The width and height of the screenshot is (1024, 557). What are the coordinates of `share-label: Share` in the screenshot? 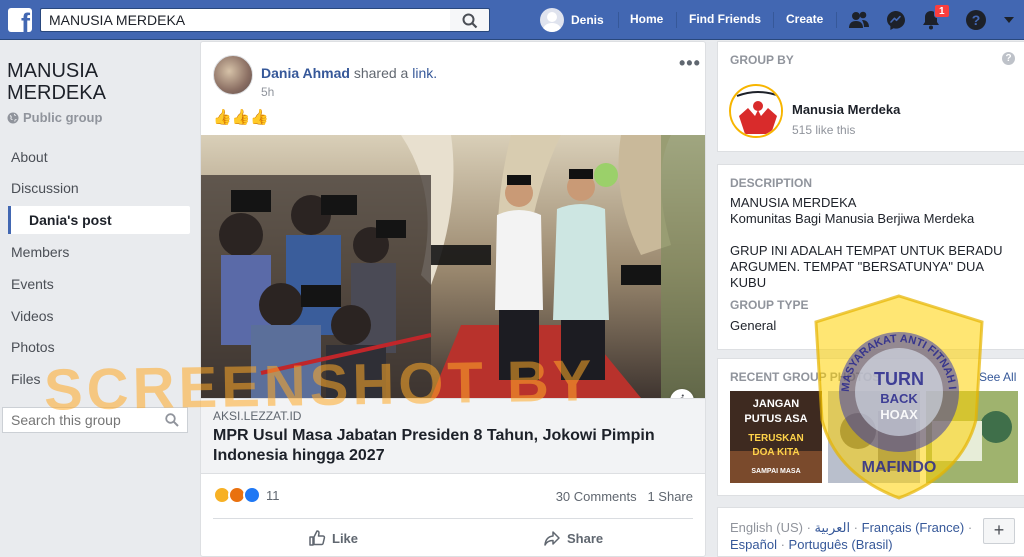 It's located at (585, 538).